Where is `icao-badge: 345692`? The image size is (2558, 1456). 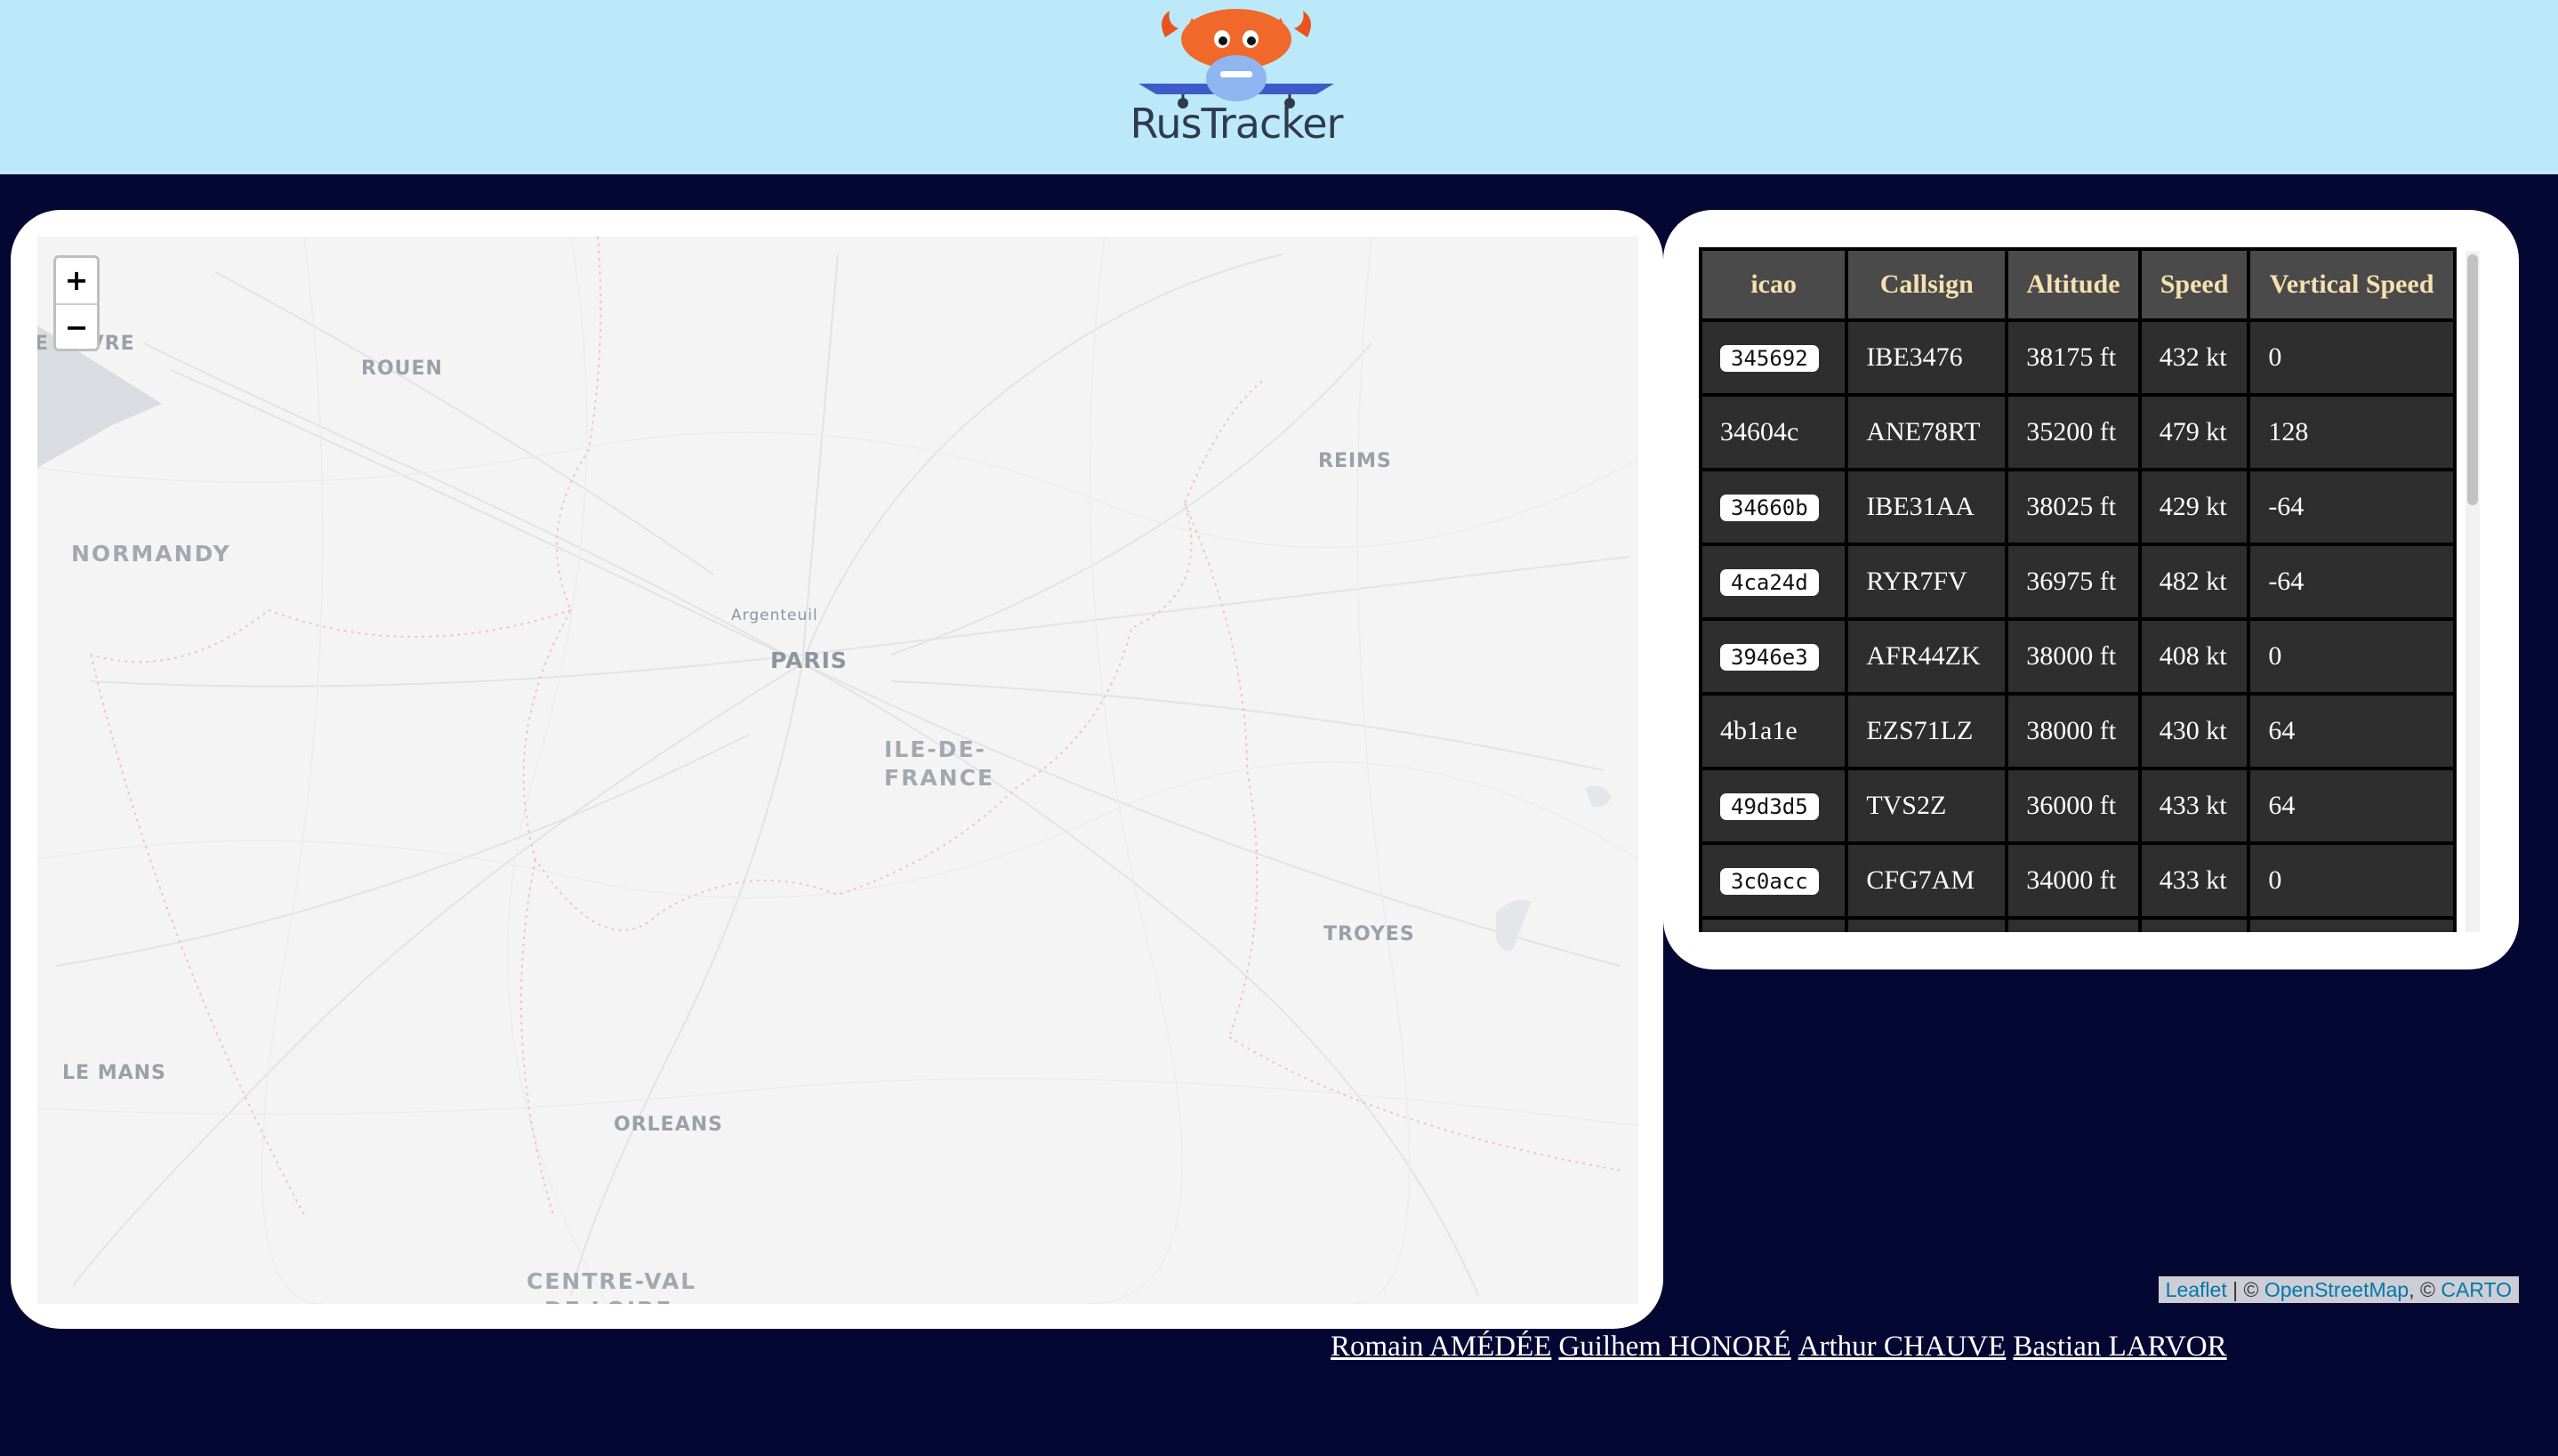
icao-badge: 345692 is located at coordinates (1769, 358).